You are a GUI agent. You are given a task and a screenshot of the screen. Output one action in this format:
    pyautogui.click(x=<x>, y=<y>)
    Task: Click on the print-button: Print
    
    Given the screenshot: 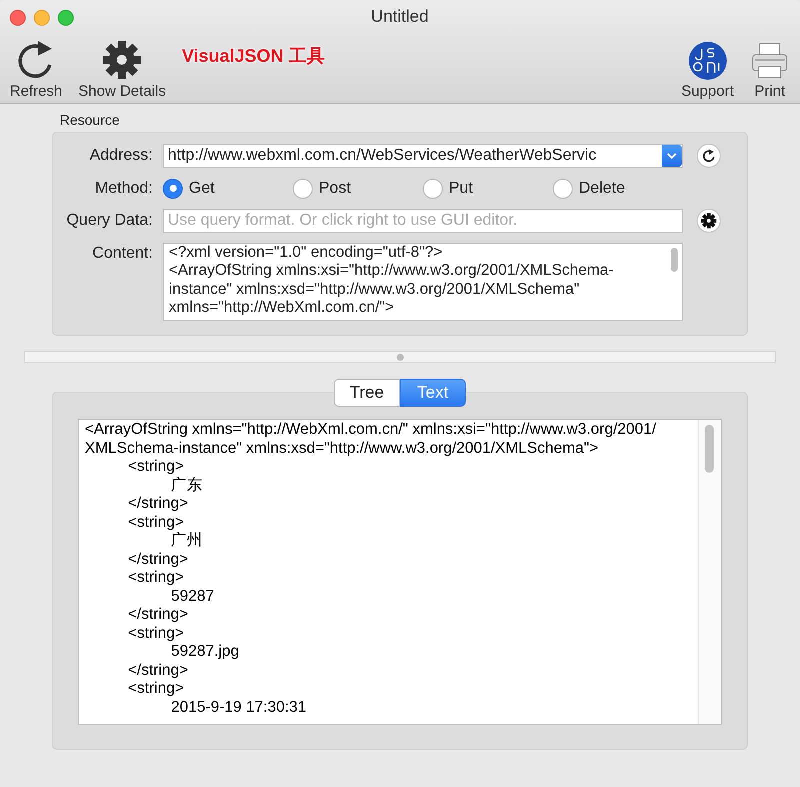 What is the action you would take?
    pyautogui.click(x=770, y=70)
    